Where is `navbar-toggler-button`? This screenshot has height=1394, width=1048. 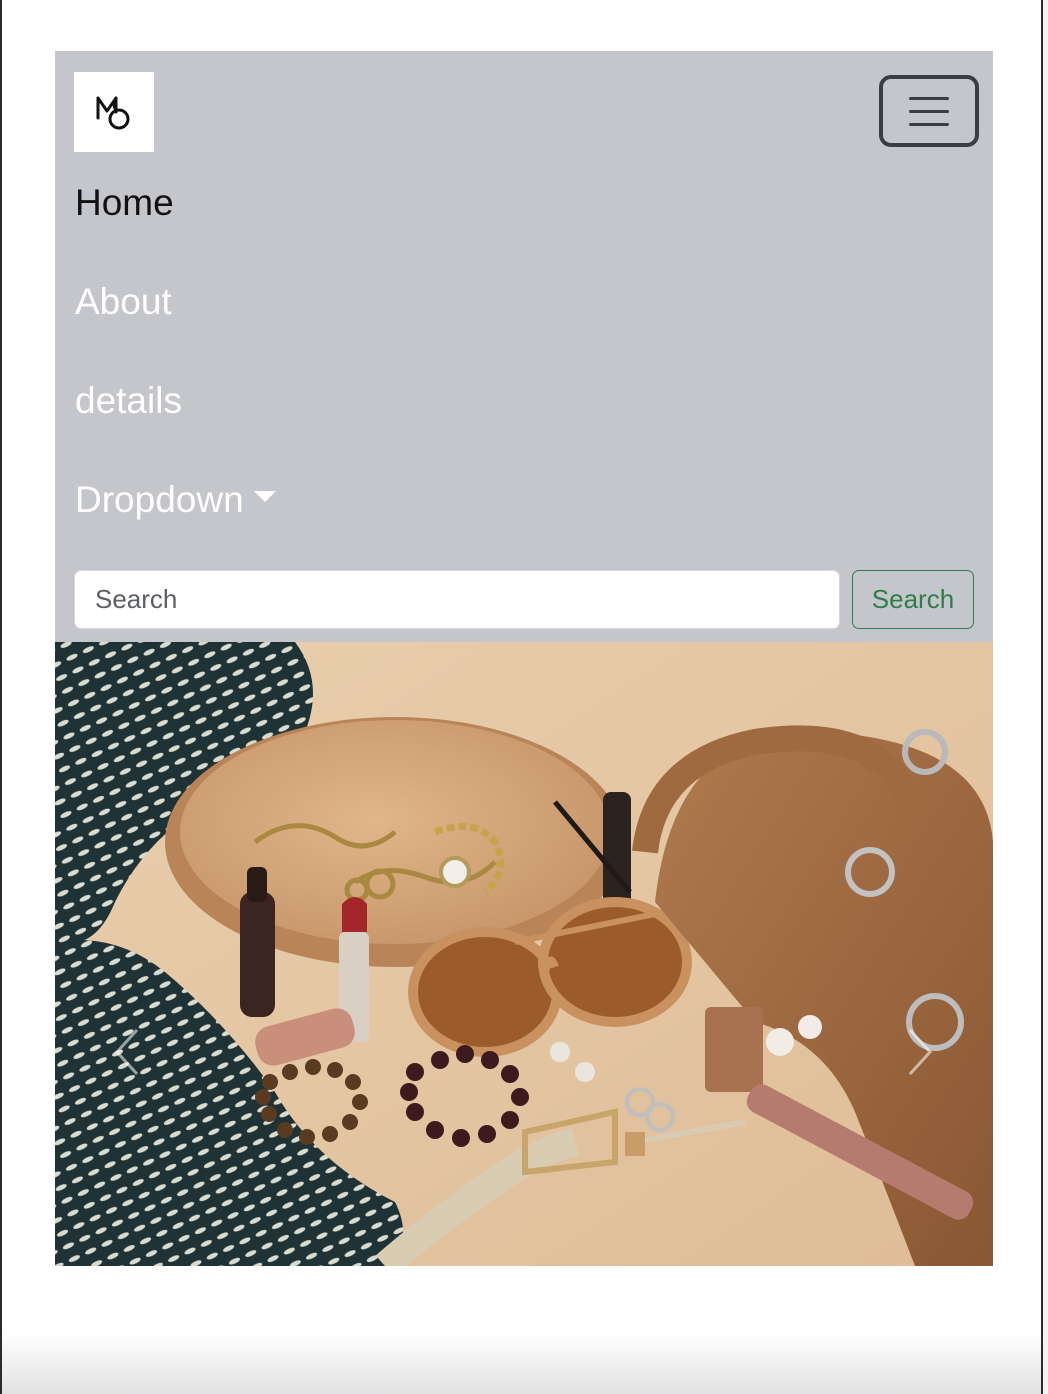
navbar-toggler-button is located at coordinates (929, 111).